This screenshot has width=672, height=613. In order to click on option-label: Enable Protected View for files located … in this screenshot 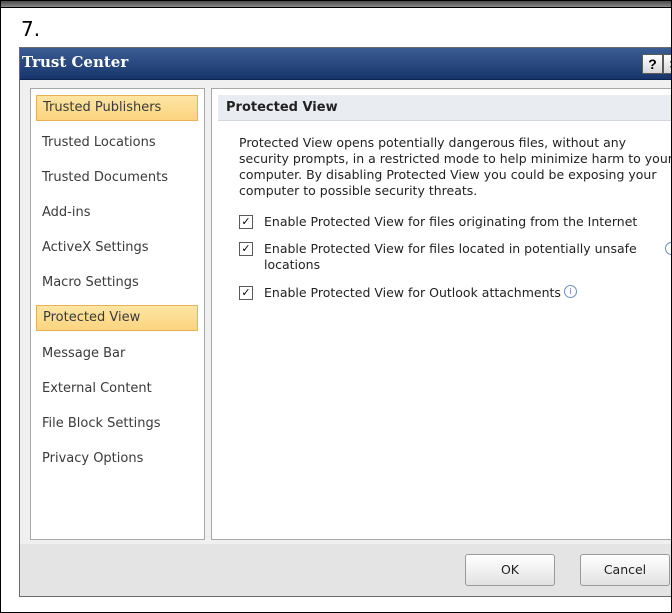, I will do `click(450, 256)`.